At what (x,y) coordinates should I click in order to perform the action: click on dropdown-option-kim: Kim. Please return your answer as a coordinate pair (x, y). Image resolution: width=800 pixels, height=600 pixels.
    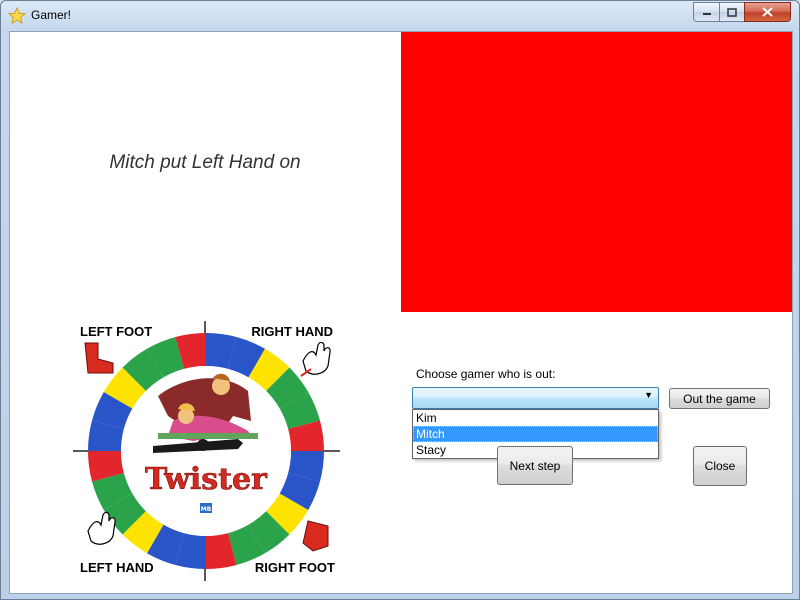
    Looking at the image, I should click on (535, 418).